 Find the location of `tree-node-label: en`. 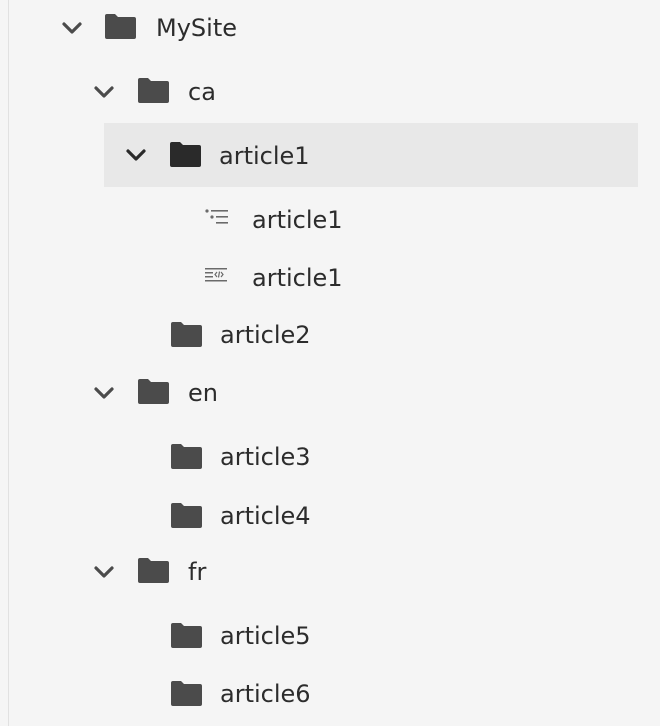

tree-node-label: en is located at coordinates (203, 393).